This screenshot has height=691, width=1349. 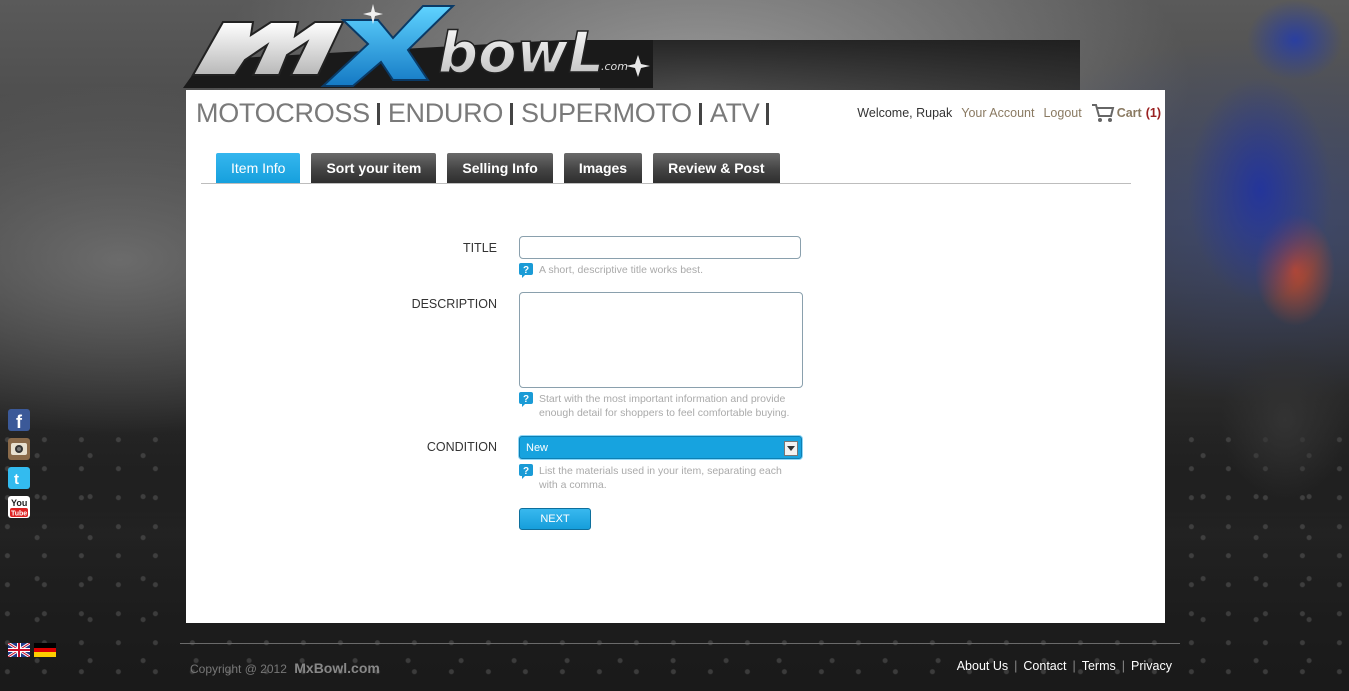 What do you see at coordinates (446, 113) in the screenshot?
I see `category-enduro: ENDURO` at bounding box center [446, 113].